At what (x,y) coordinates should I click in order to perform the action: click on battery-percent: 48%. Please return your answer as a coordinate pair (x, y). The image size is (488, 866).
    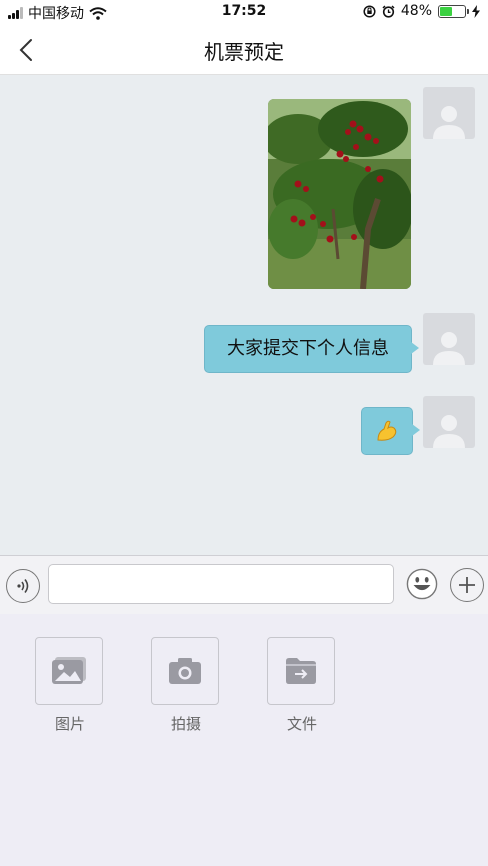
    Looking at the image, I should click on (416, 11).